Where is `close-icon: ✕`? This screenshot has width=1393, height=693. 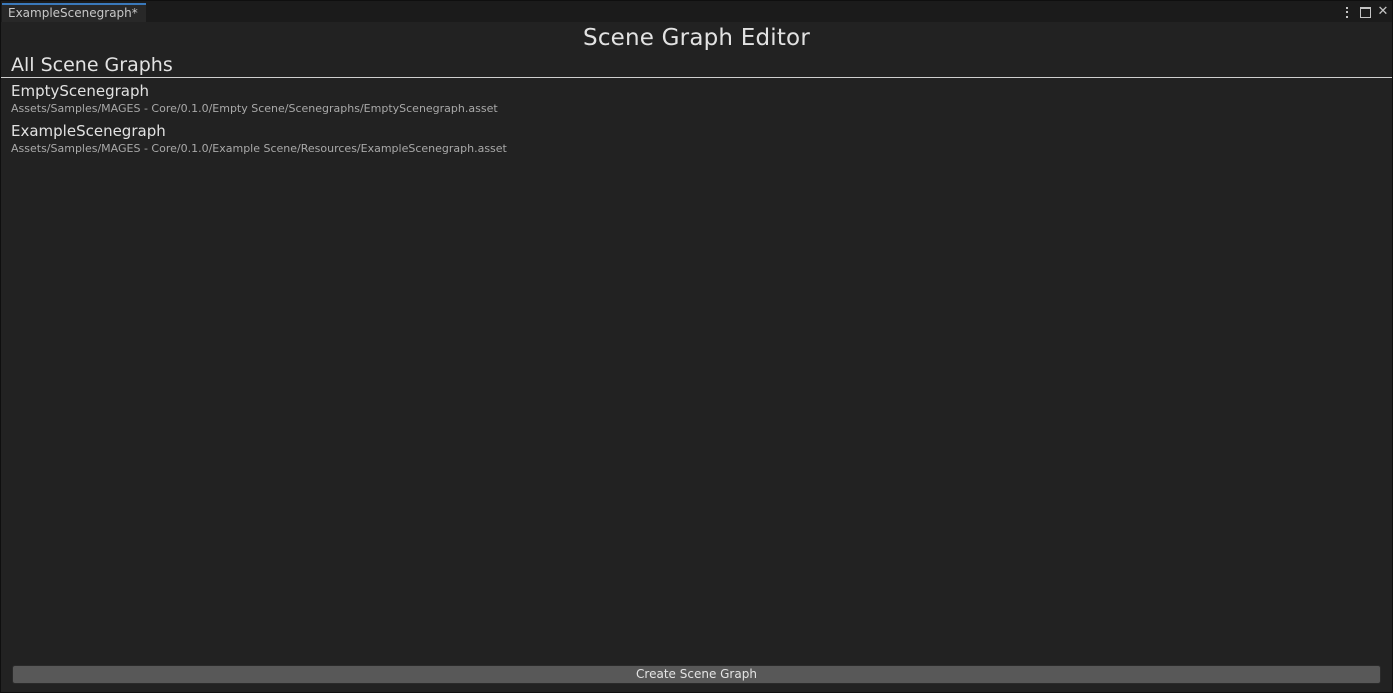
close-icon: ✕ is located at coordinates (1383, 12).